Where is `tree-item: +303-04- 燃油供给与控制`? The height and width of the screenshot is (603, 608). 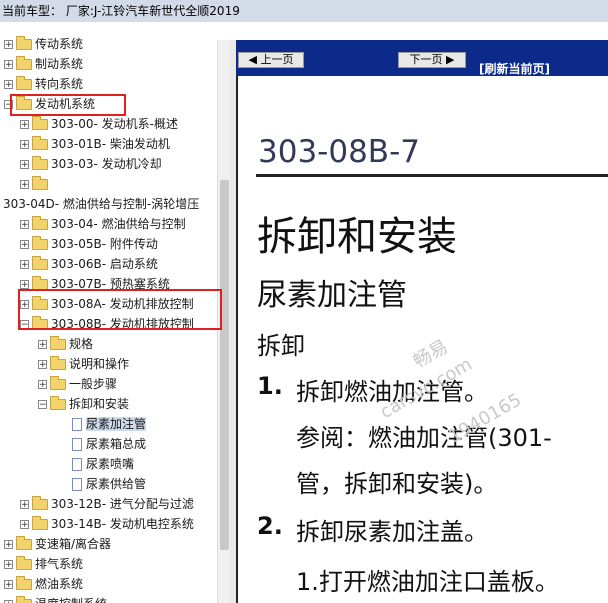
tree-item: +303-04- 燃油供给与控制 is located at coordinates (103, 224).